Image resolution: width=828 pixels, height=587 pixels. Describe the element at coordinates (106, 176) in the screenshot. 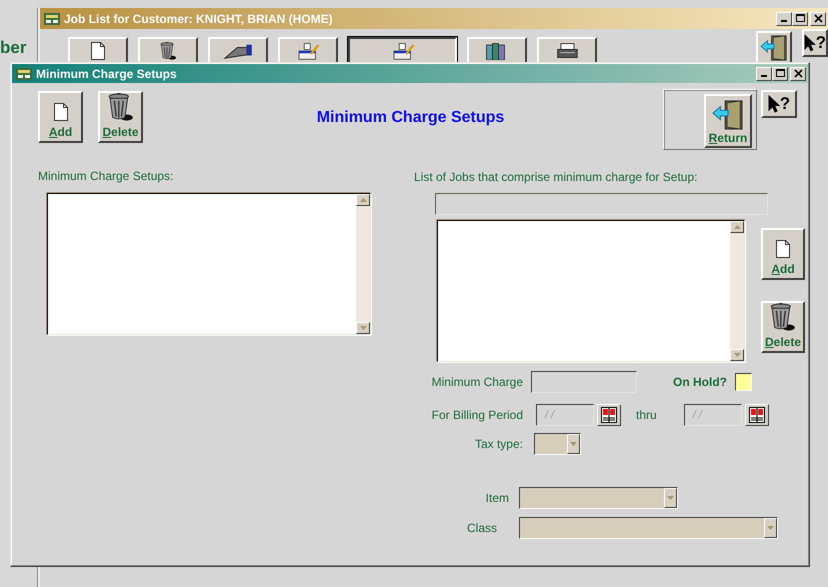

I see `list-label: Minimum Charge Setups:` at that location.